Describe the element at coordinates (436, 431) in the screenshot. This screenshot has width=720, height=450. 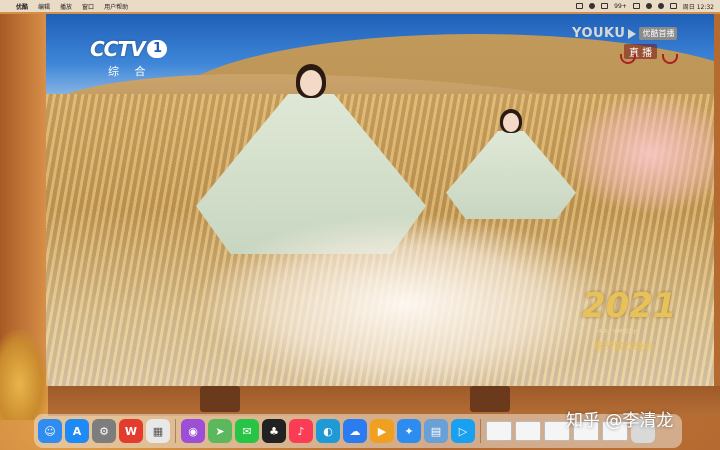
I see `preview-icon: ▤` at that location.